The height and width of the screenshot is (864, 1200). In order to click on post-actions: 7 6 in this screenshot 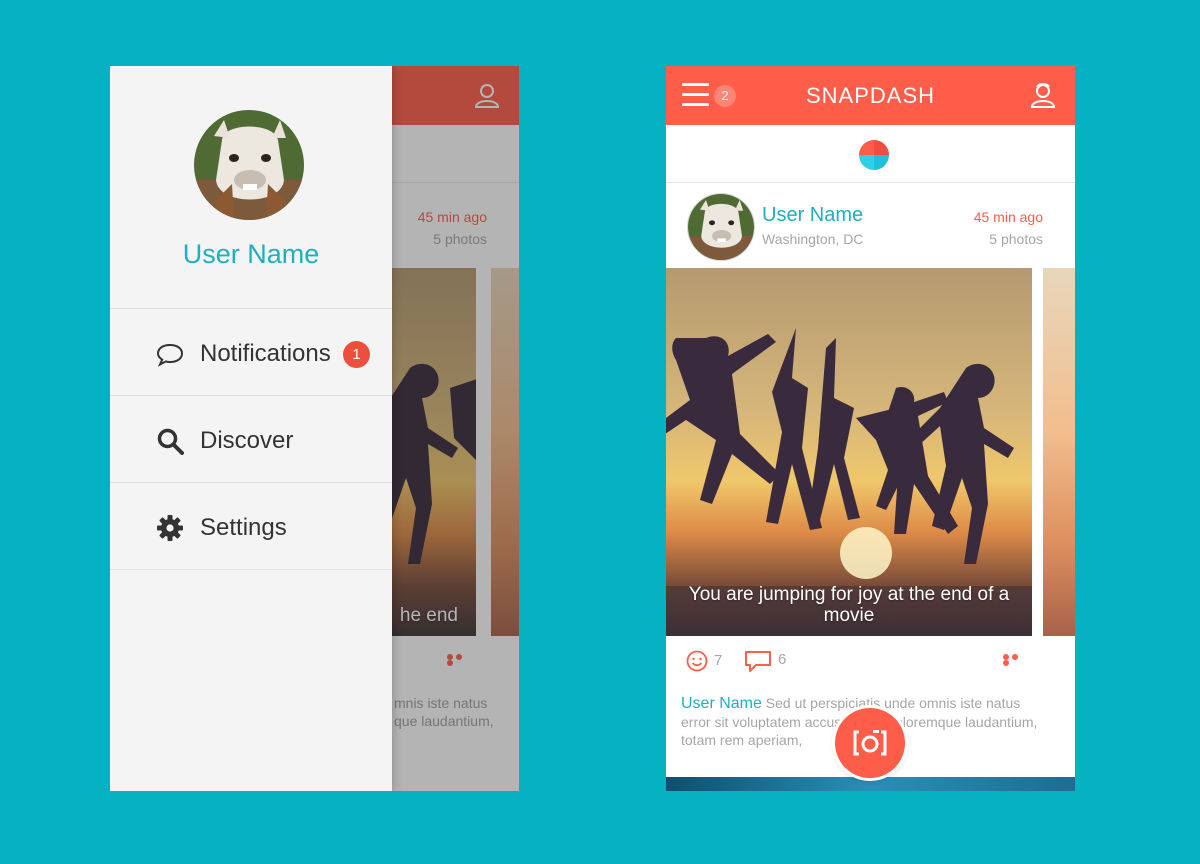, I will do `click(870, 661)`.